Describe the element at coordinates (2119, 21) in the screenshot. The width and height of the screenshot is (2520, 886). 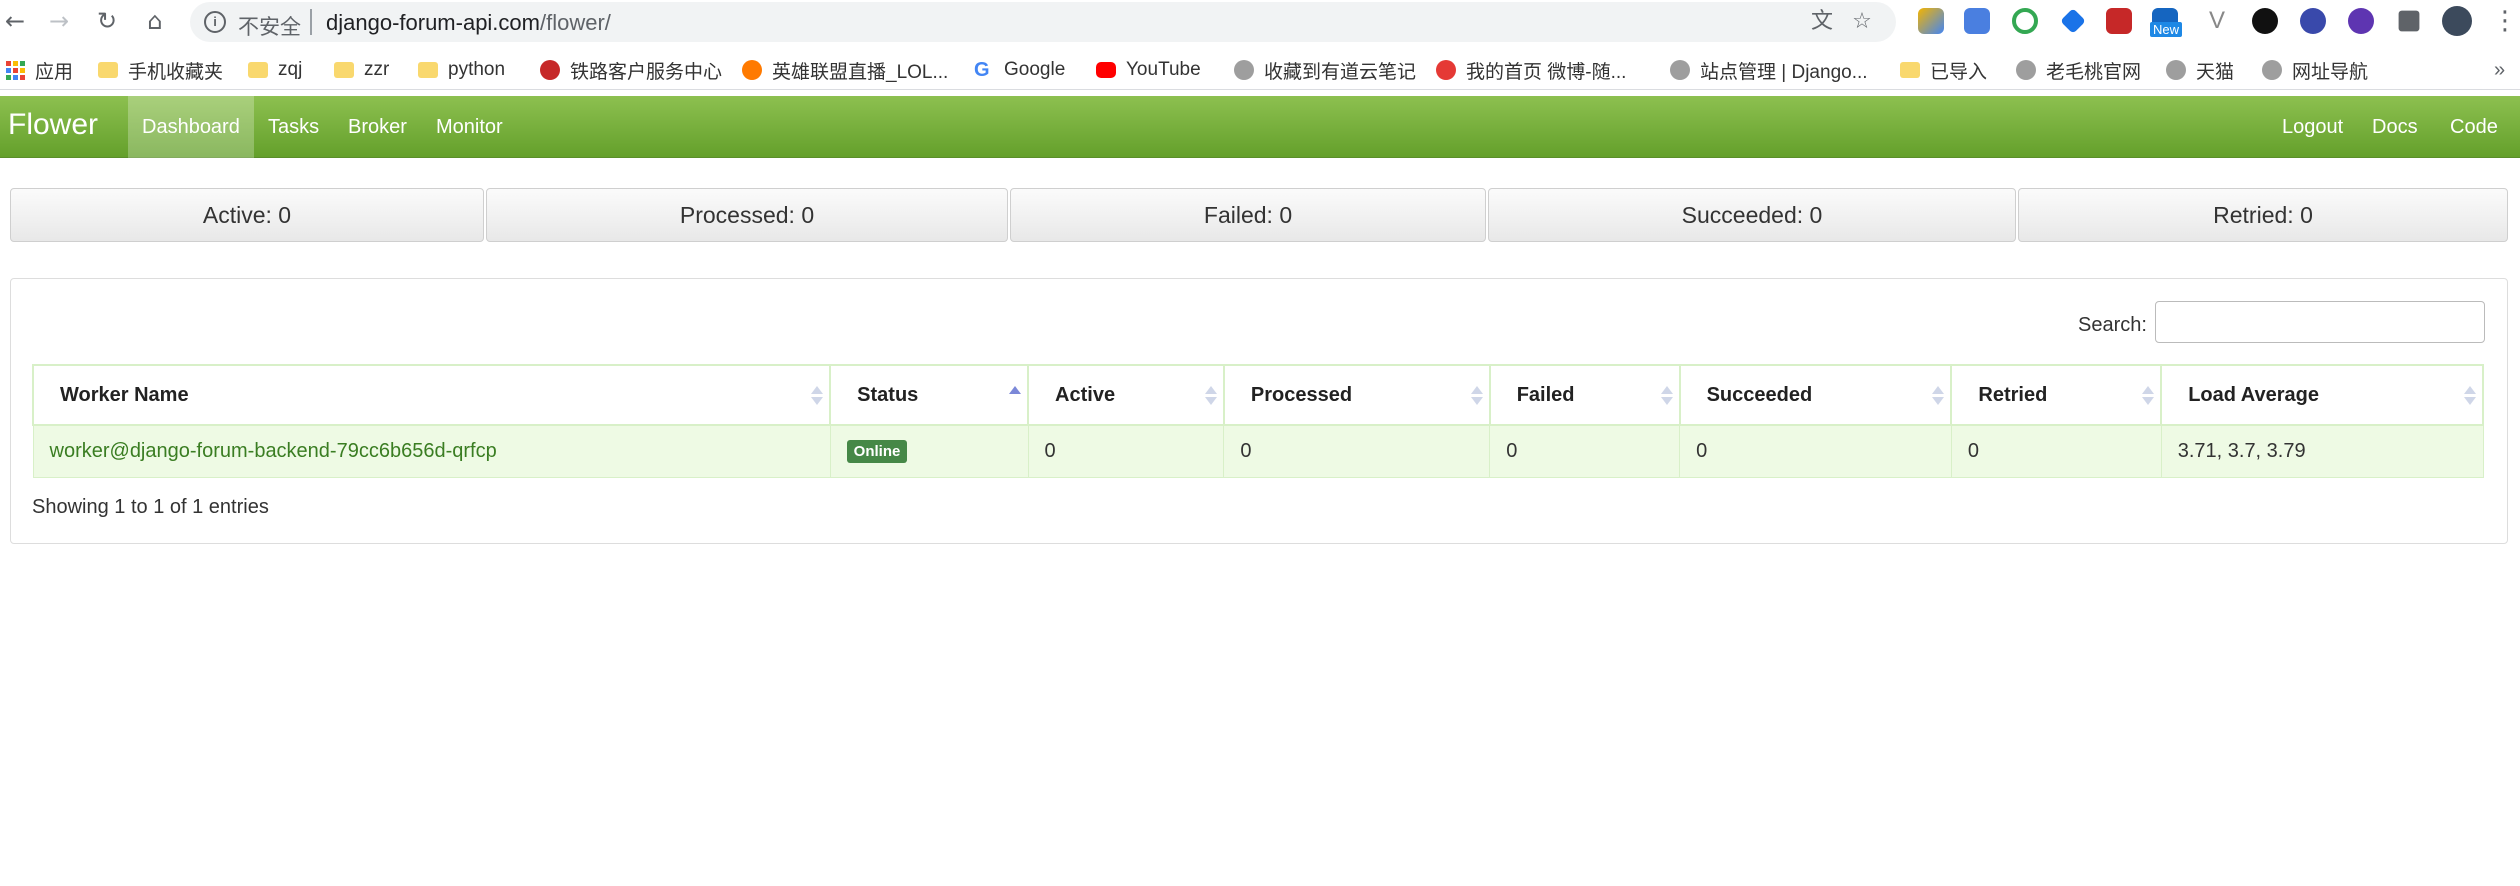
I see `book-icon` at that location.